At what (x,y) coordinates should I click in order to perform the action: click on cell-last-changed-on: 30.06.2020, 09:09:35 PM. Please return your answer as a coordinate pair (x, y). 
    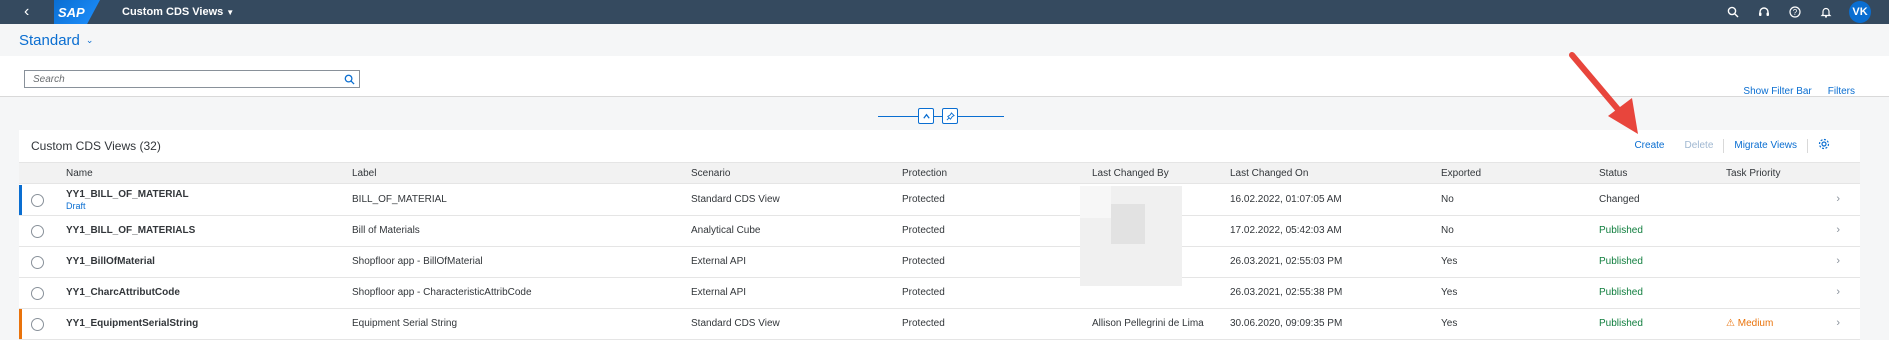
    Looking at the image, I should click on (1286, 323).